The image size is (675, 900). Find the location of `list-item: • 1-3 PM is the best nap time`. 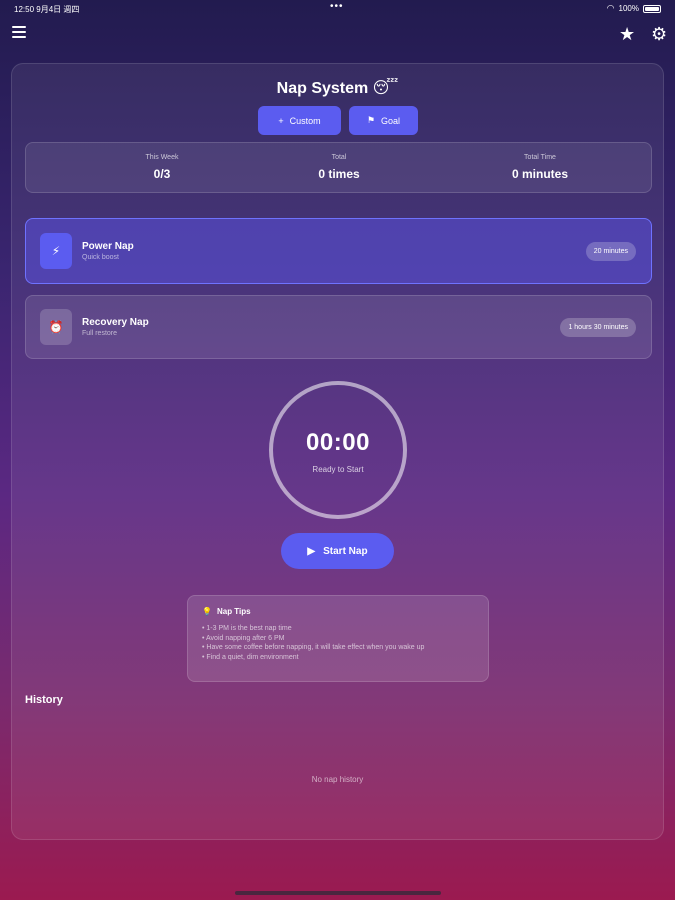

list-item: • 1-3 PM is the best nap time is located at coordinates (247, 628).